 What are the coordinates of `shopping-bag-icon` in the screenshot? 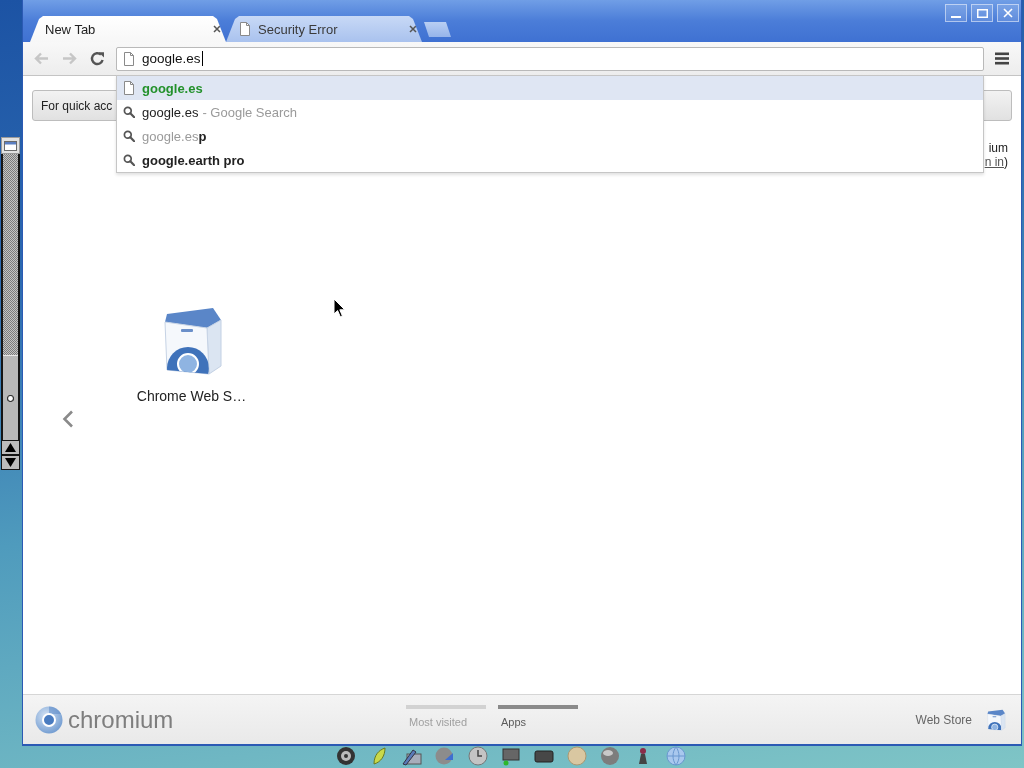 It's located at (996, 719).